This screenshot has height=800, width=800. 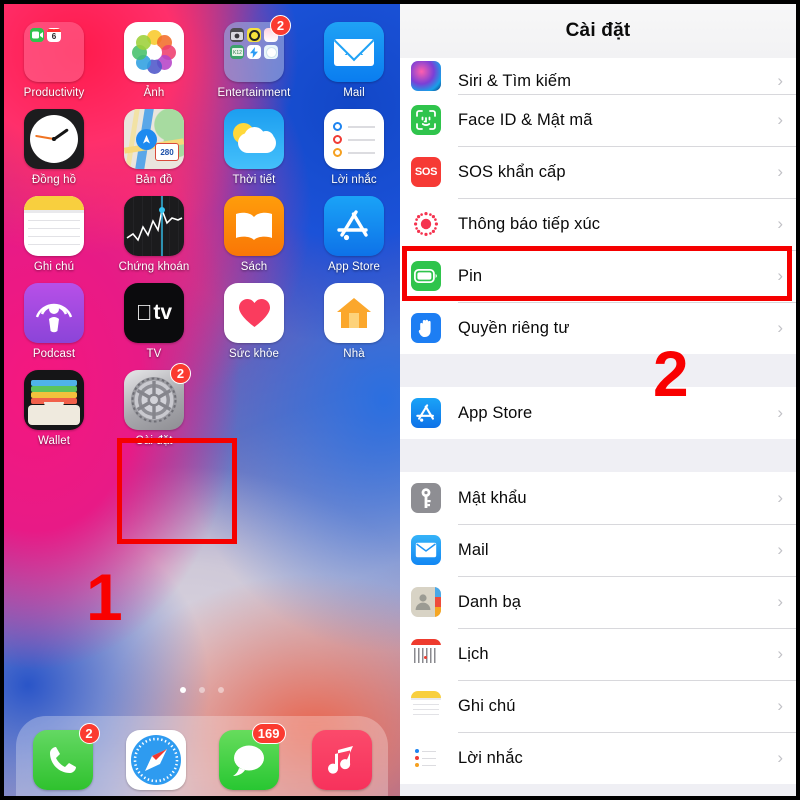 I want to click on settings-nav-bar: Cài đặt, so click(x=598, y=31).